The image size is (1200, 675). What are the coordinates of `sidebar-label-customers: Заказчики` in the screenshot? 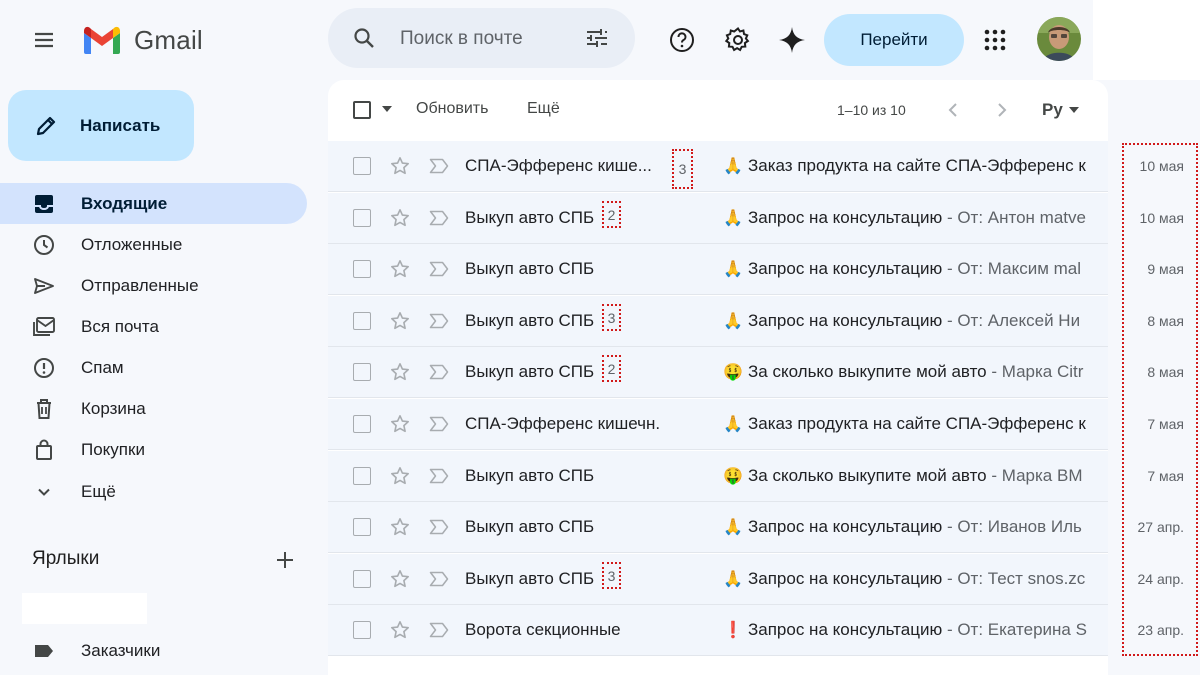 It's located at (153, 650).